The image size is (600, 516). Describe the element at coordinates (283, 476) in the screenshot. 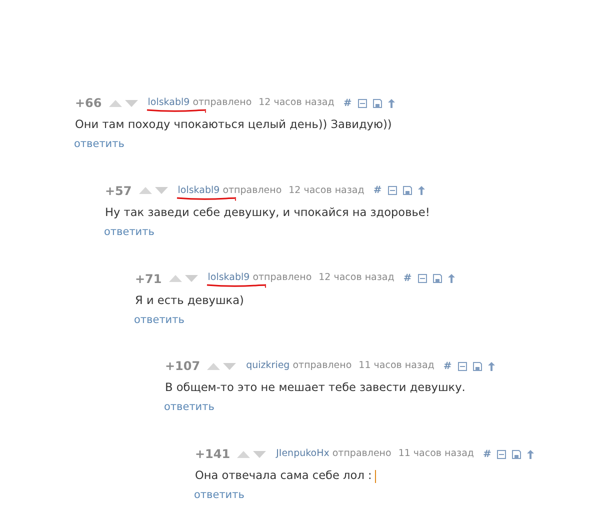

I see `comment-text: Она отвечала сама себе лол :` at that location.